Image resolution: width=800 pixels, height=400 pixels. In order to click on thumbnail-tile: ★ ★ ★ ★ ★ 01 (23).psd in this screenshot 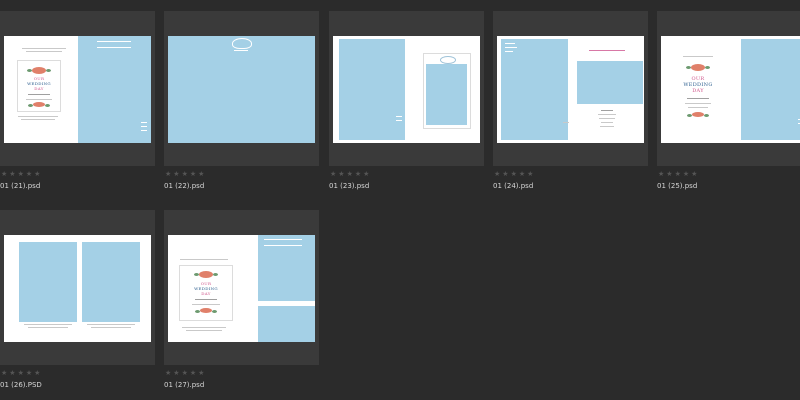, I will do `click(406, 100)`.